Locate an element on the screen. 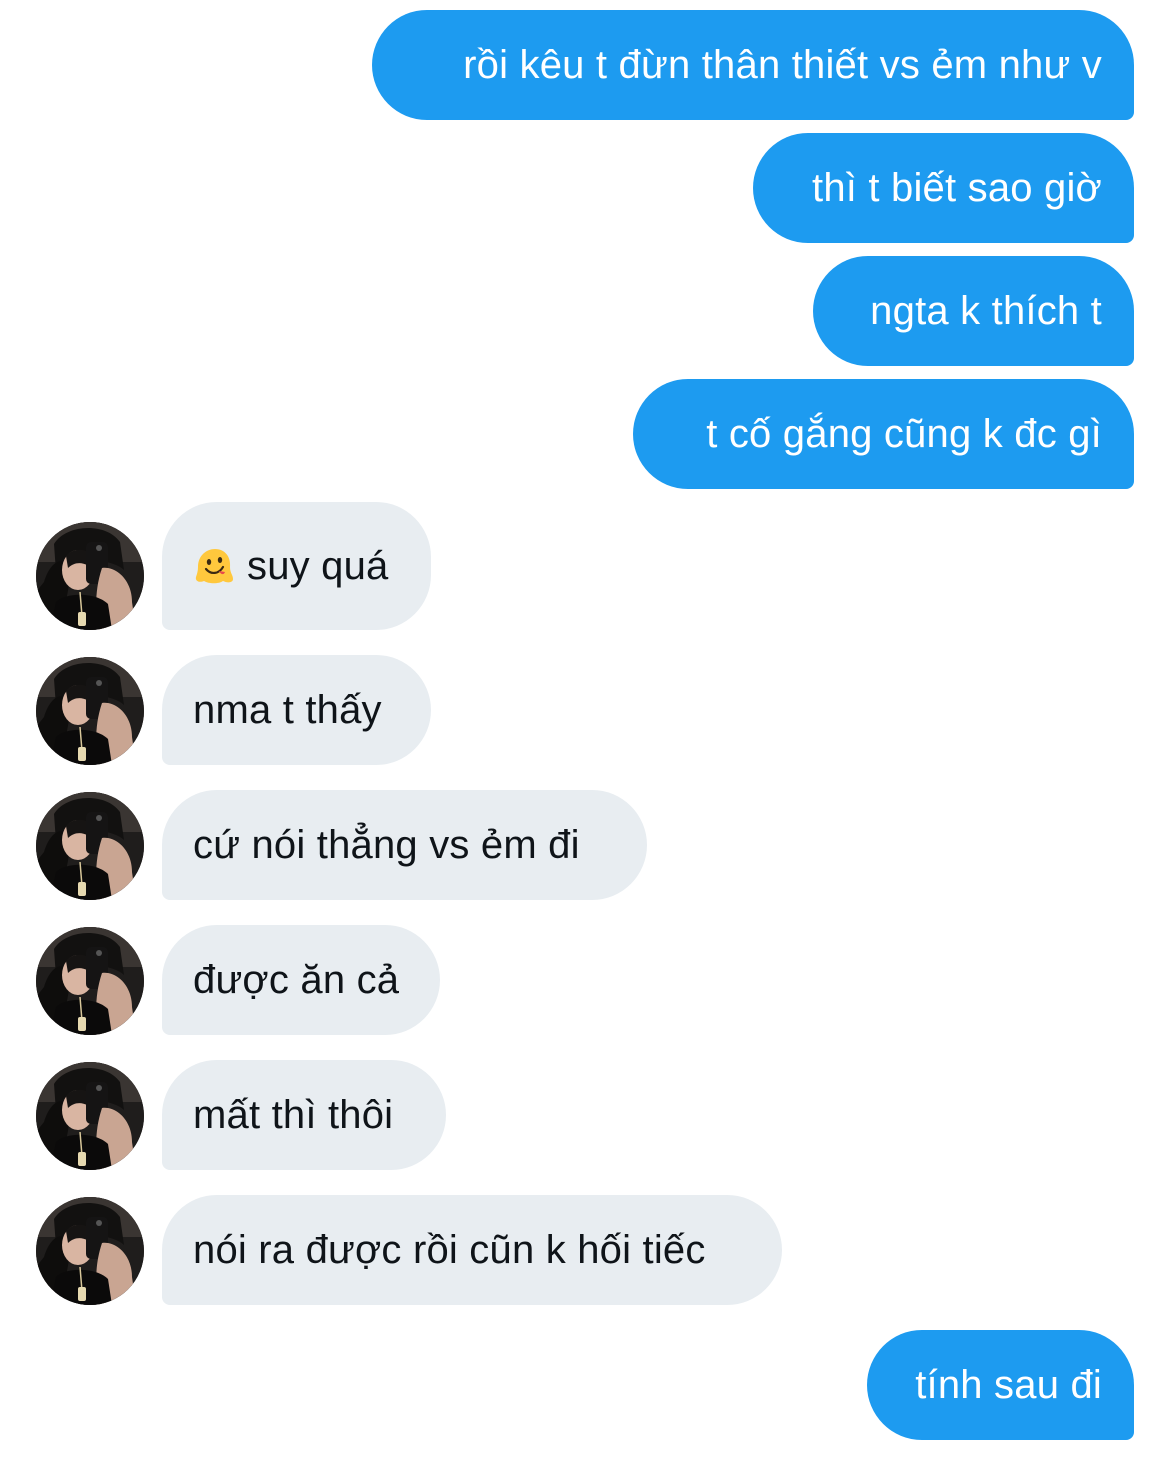 Image resolution: width=1170 pixels, height=1470 pixels. received-message-bubble: cứ nói thẳng vs ẻm đi is located at coordinates (404, 845).